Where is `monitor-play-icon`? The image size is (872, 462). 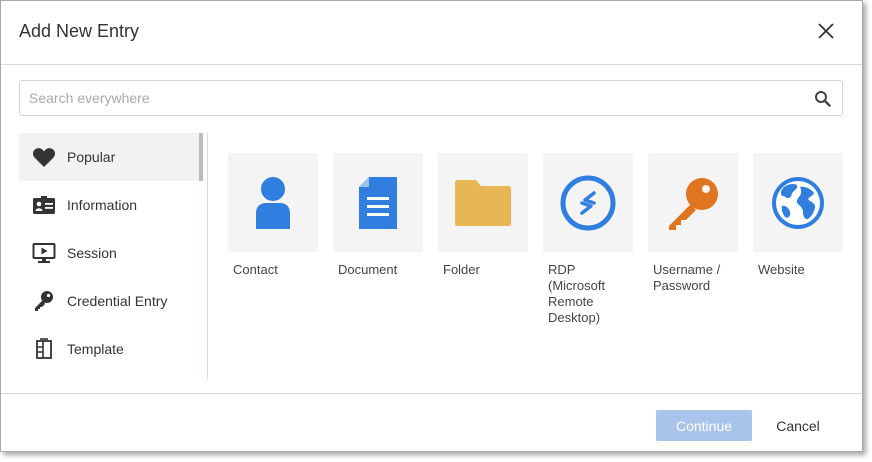
monitor-play-icon is located at coordinates (44, 253).